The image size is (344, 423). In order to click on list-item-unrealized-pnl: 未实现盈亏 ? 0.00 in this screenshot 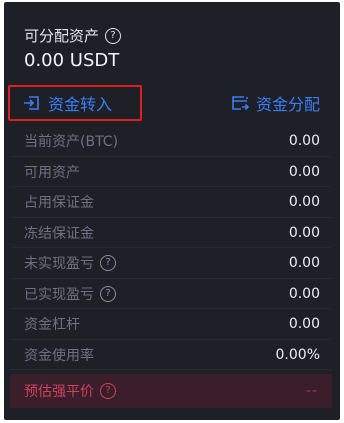, I will do `click(172, 263)`.